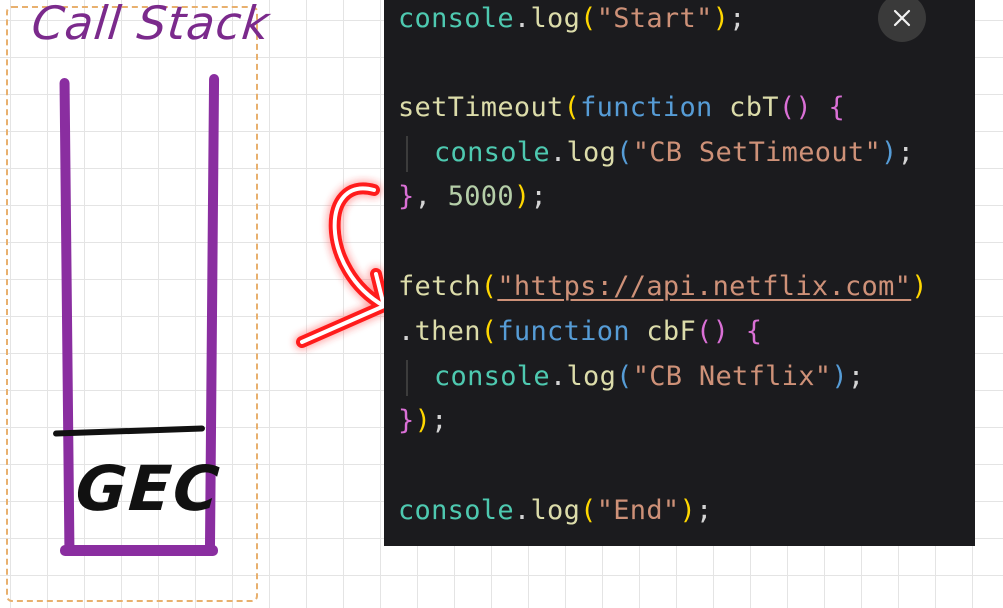 The image size is (1003, 608). What do you see at coordinates (481, 107) in the screenshot?
I see `token-function: setTimeout` at bounding box center [481, 107].